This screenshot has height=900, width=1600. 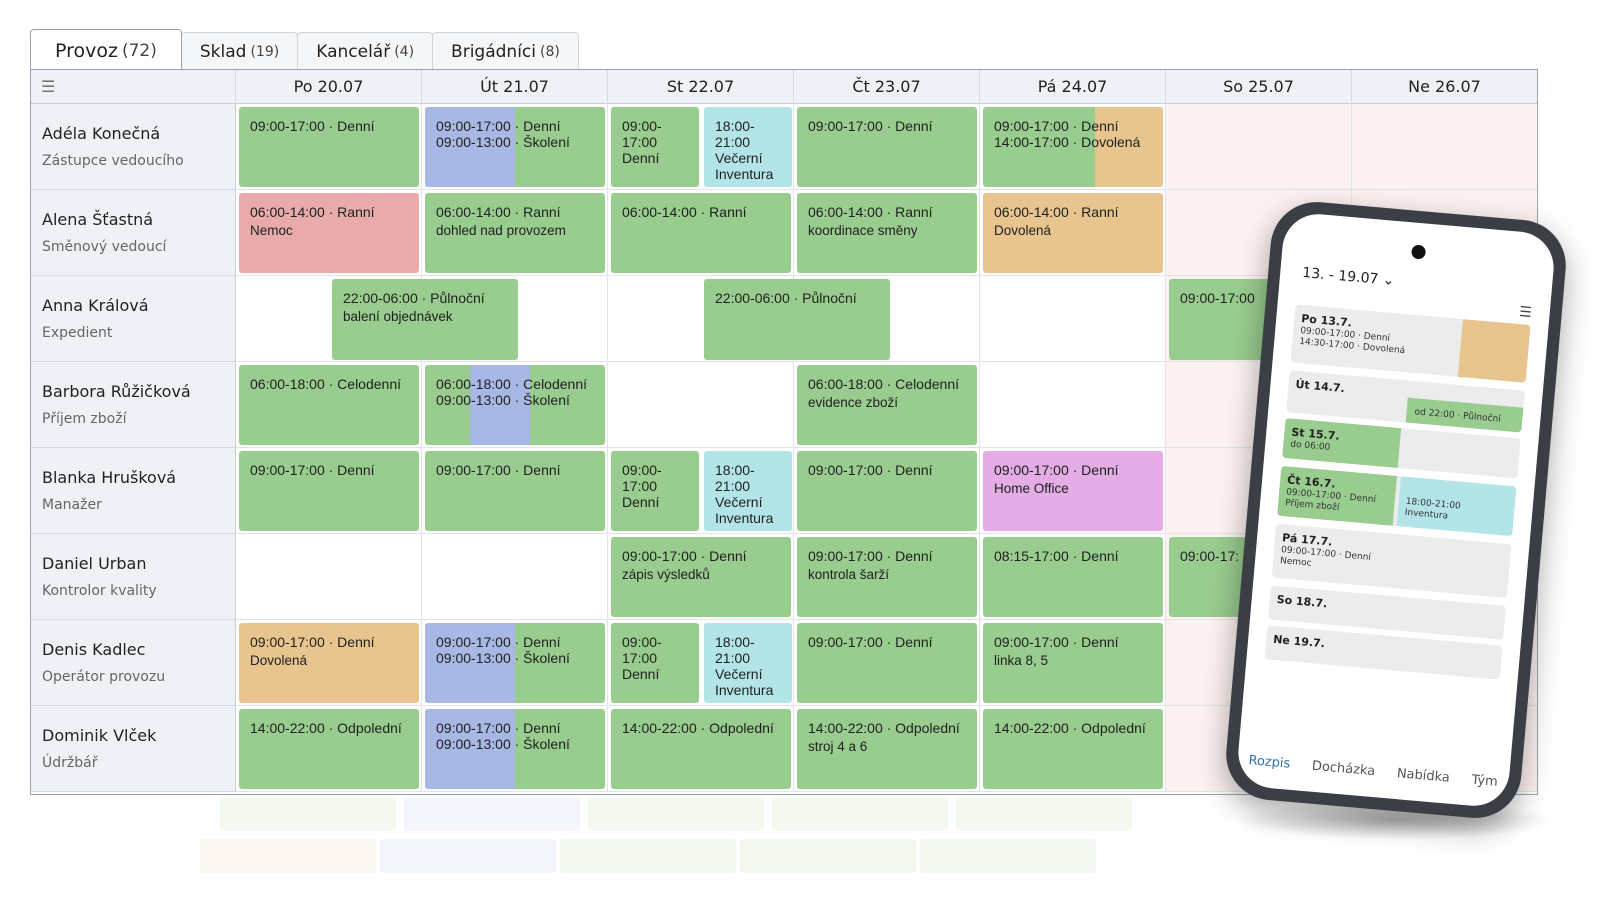 I want to click on shift-text: 08:15-17:00 · Denní, so click(x=1078, y=556).